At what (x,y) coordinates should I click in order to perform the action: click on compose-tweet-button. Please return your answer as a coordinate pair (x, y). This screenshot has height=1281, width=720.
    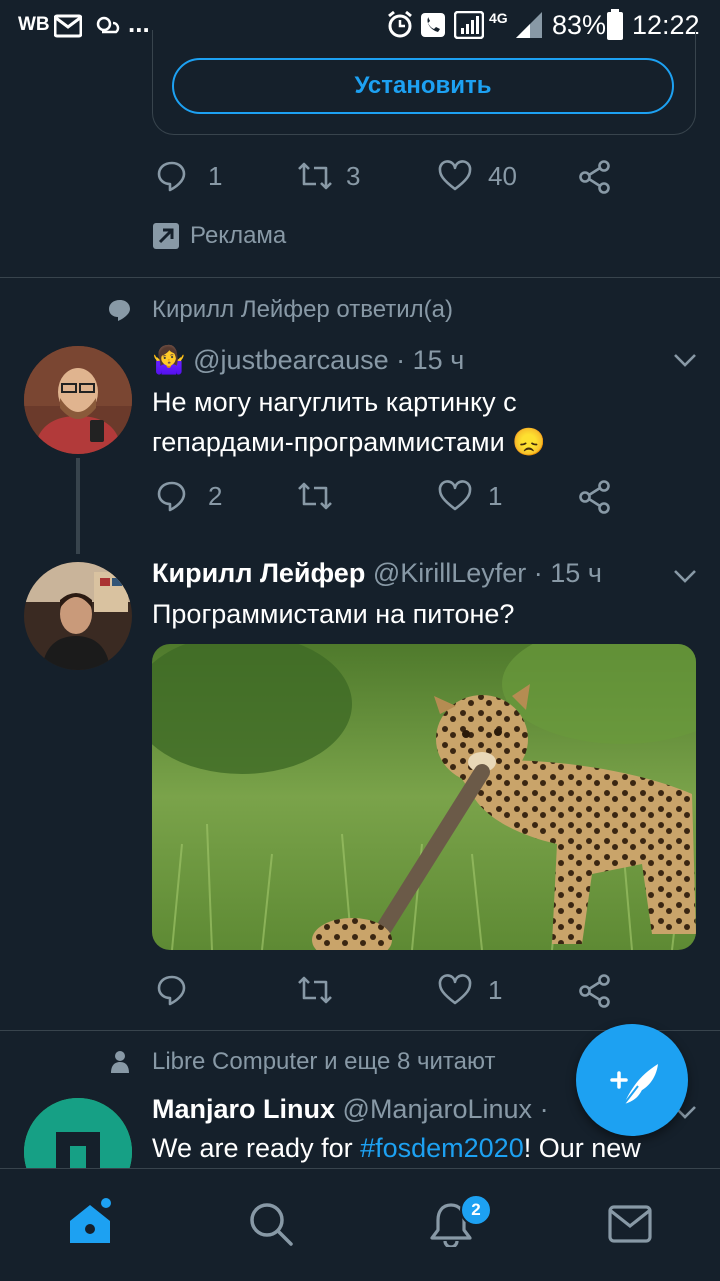
    Looking at the image, I should click on (632, 1080).